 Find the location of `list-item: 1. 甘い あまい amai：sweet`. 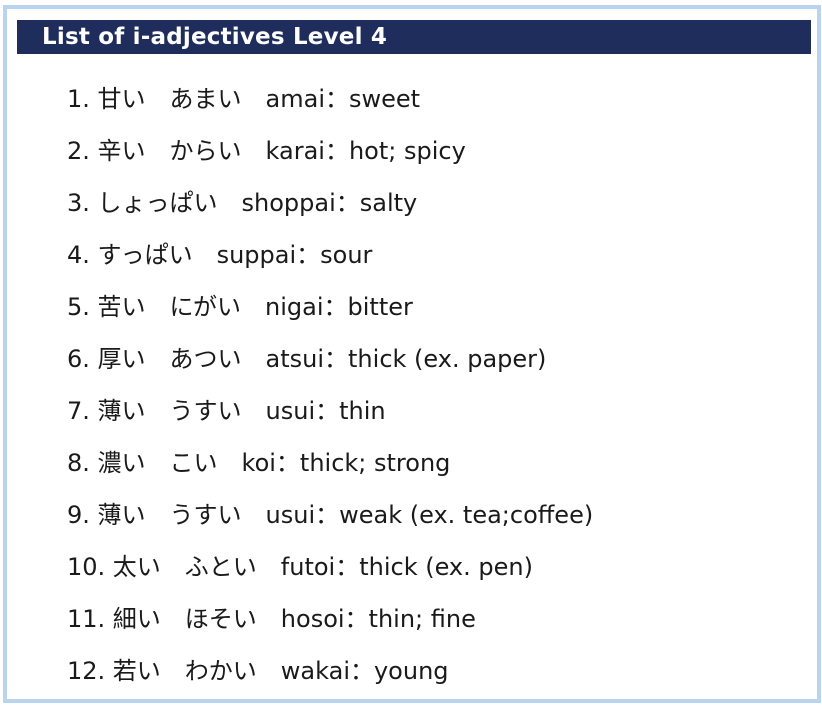

list-item: 1. 甘い あまい amai：sweet is located at coordinates (244, 99).